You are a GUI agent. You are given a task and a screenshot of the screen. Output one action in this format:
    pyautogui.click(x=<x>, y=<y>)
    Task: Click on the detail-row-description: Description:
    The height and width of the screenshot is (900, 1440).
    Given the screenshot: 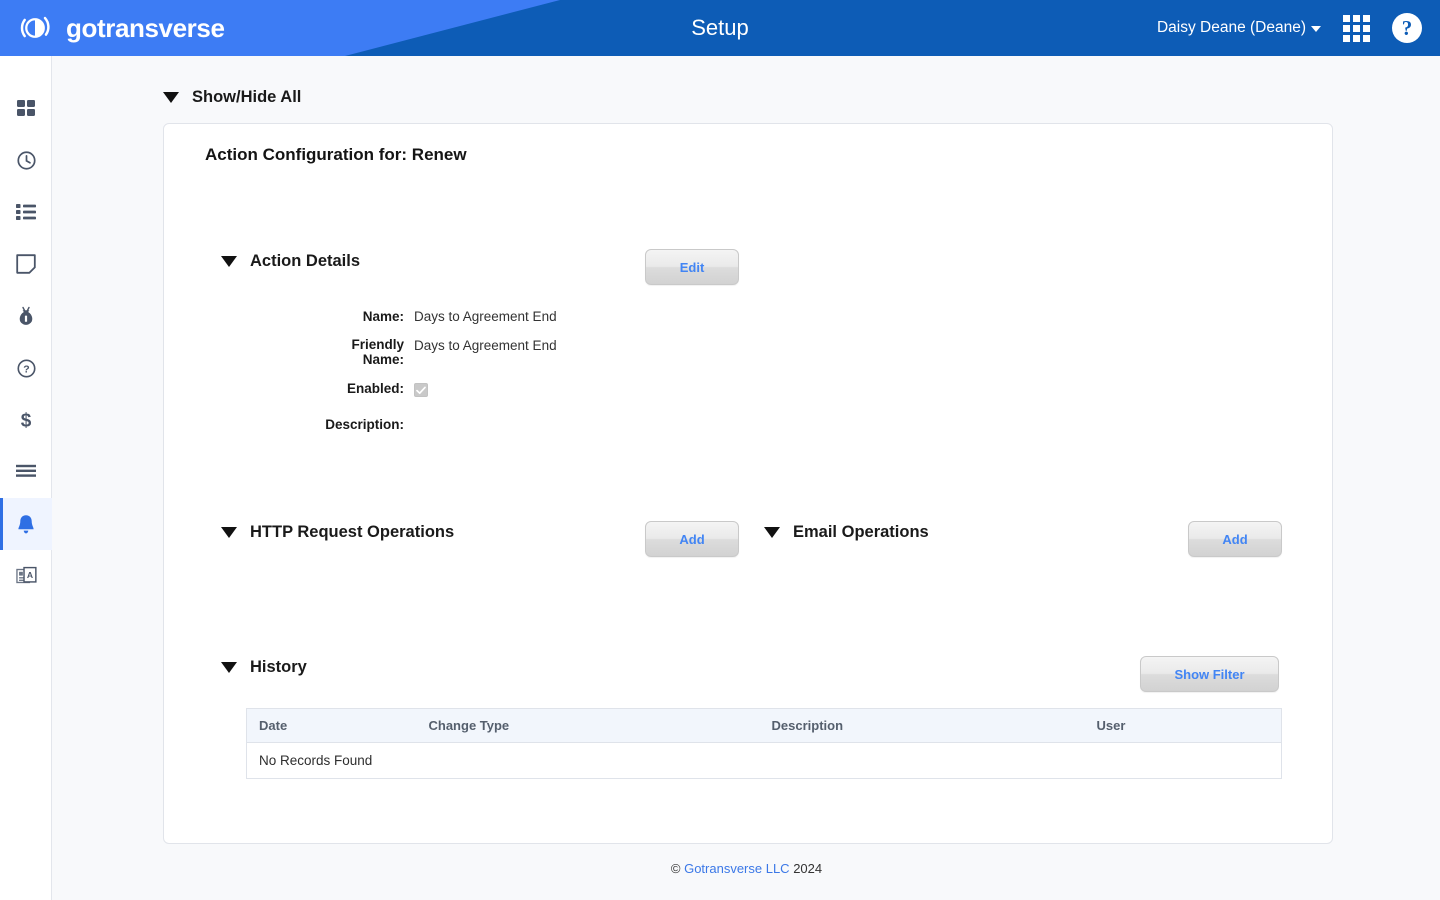 What is the action you would take?
    pyautogui.click(x=363, y=424)
    